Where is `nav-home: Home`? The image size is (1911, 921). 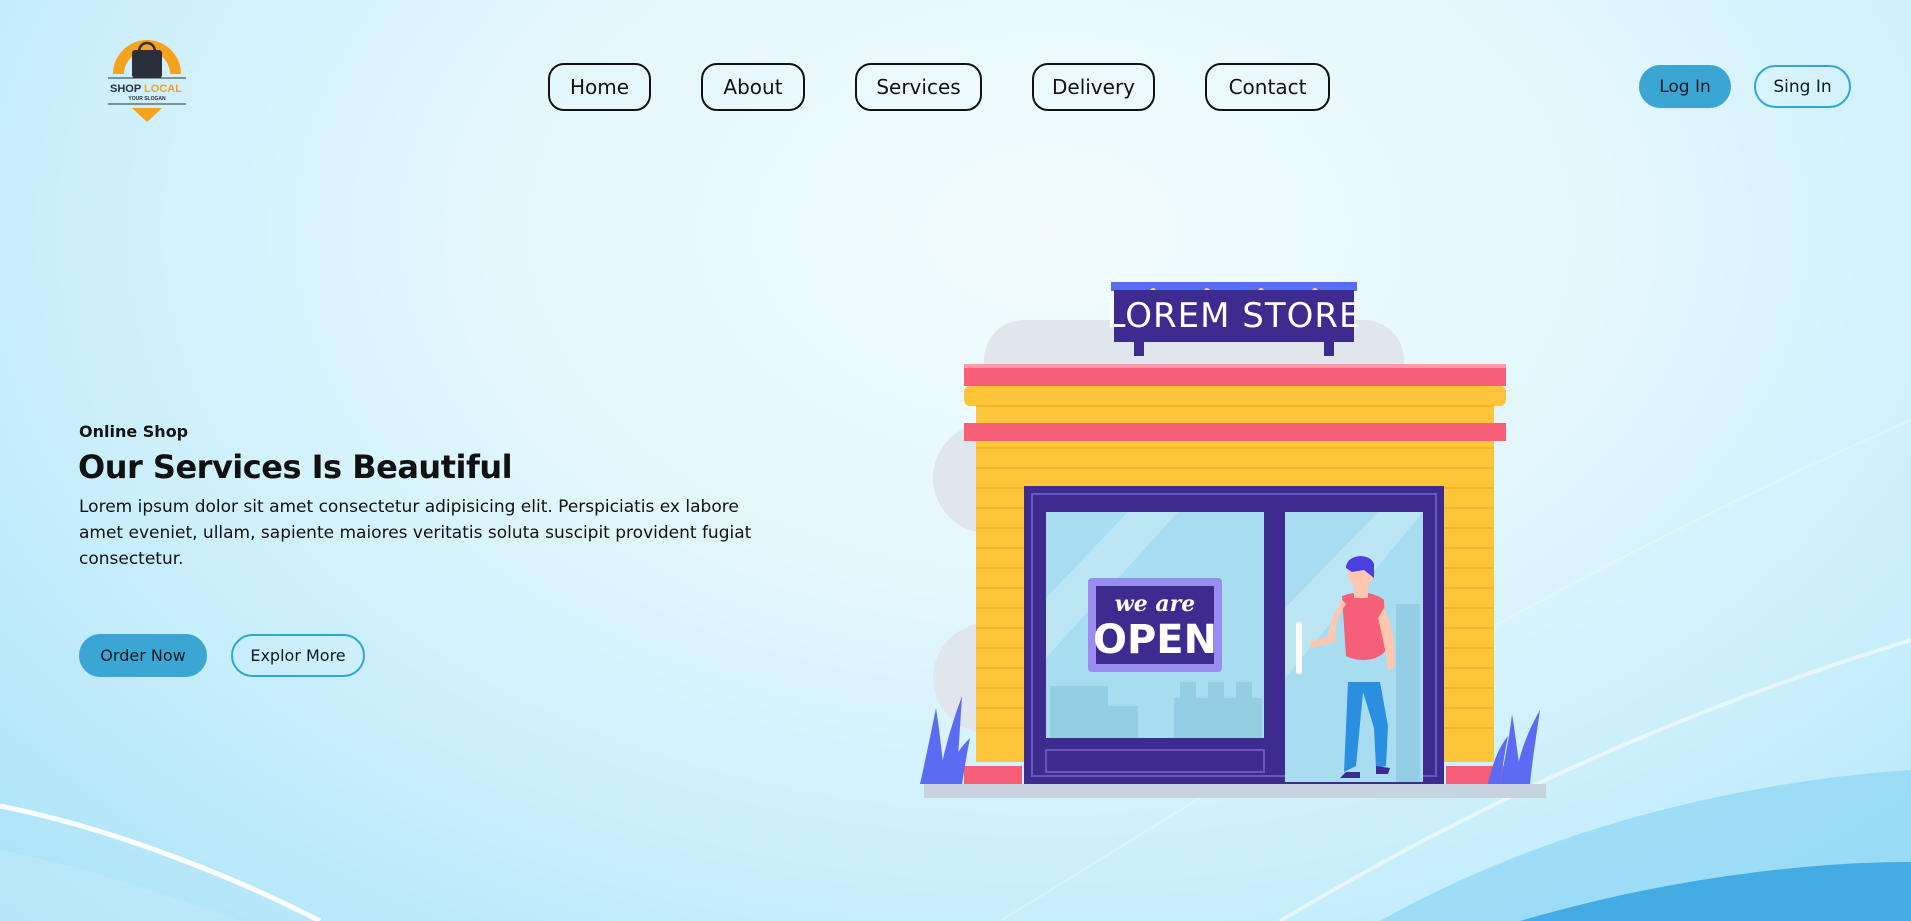 nav-home: Home is located at coordinates (599, 87).